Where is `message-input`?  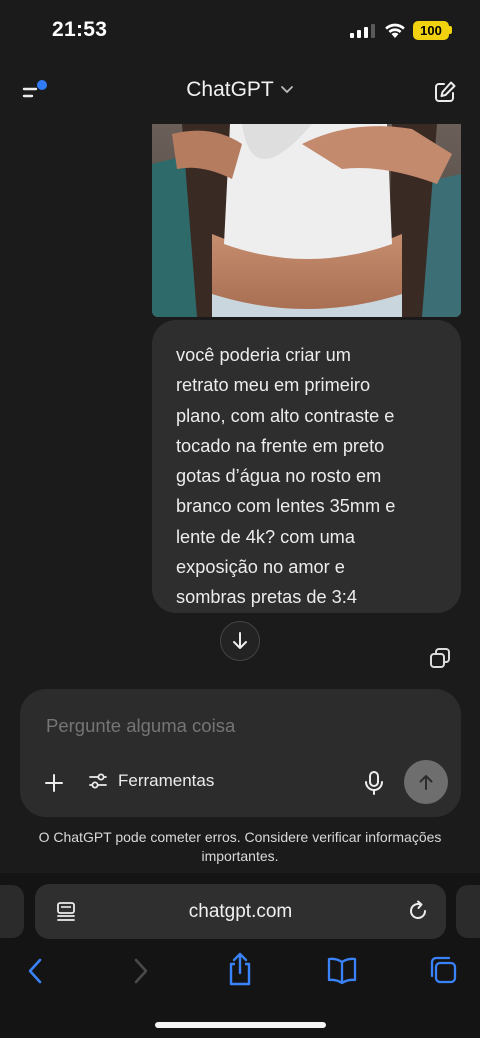
message-input is located at coordinates (236, 726).